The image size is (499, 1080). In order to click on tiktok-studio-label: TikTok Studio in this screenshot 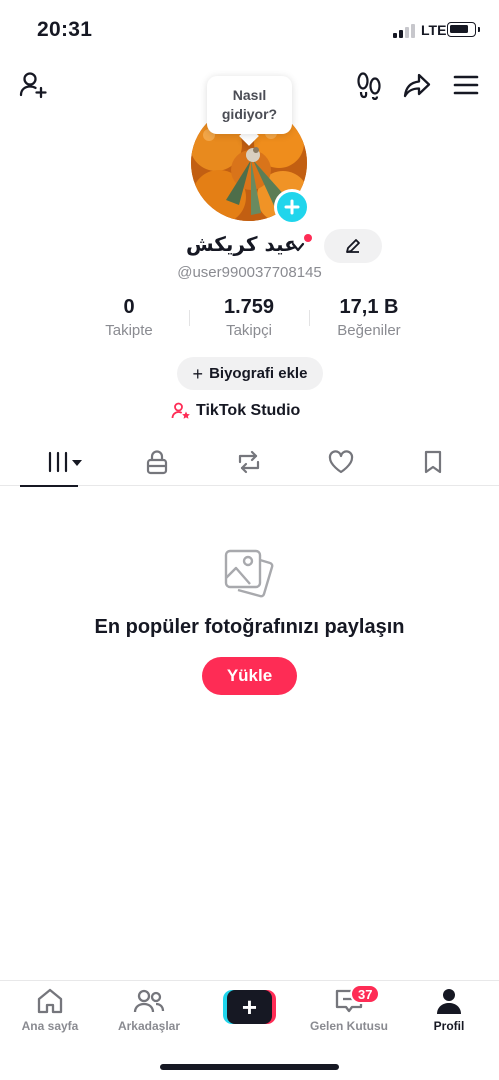, I will do `click(248, 410)`.